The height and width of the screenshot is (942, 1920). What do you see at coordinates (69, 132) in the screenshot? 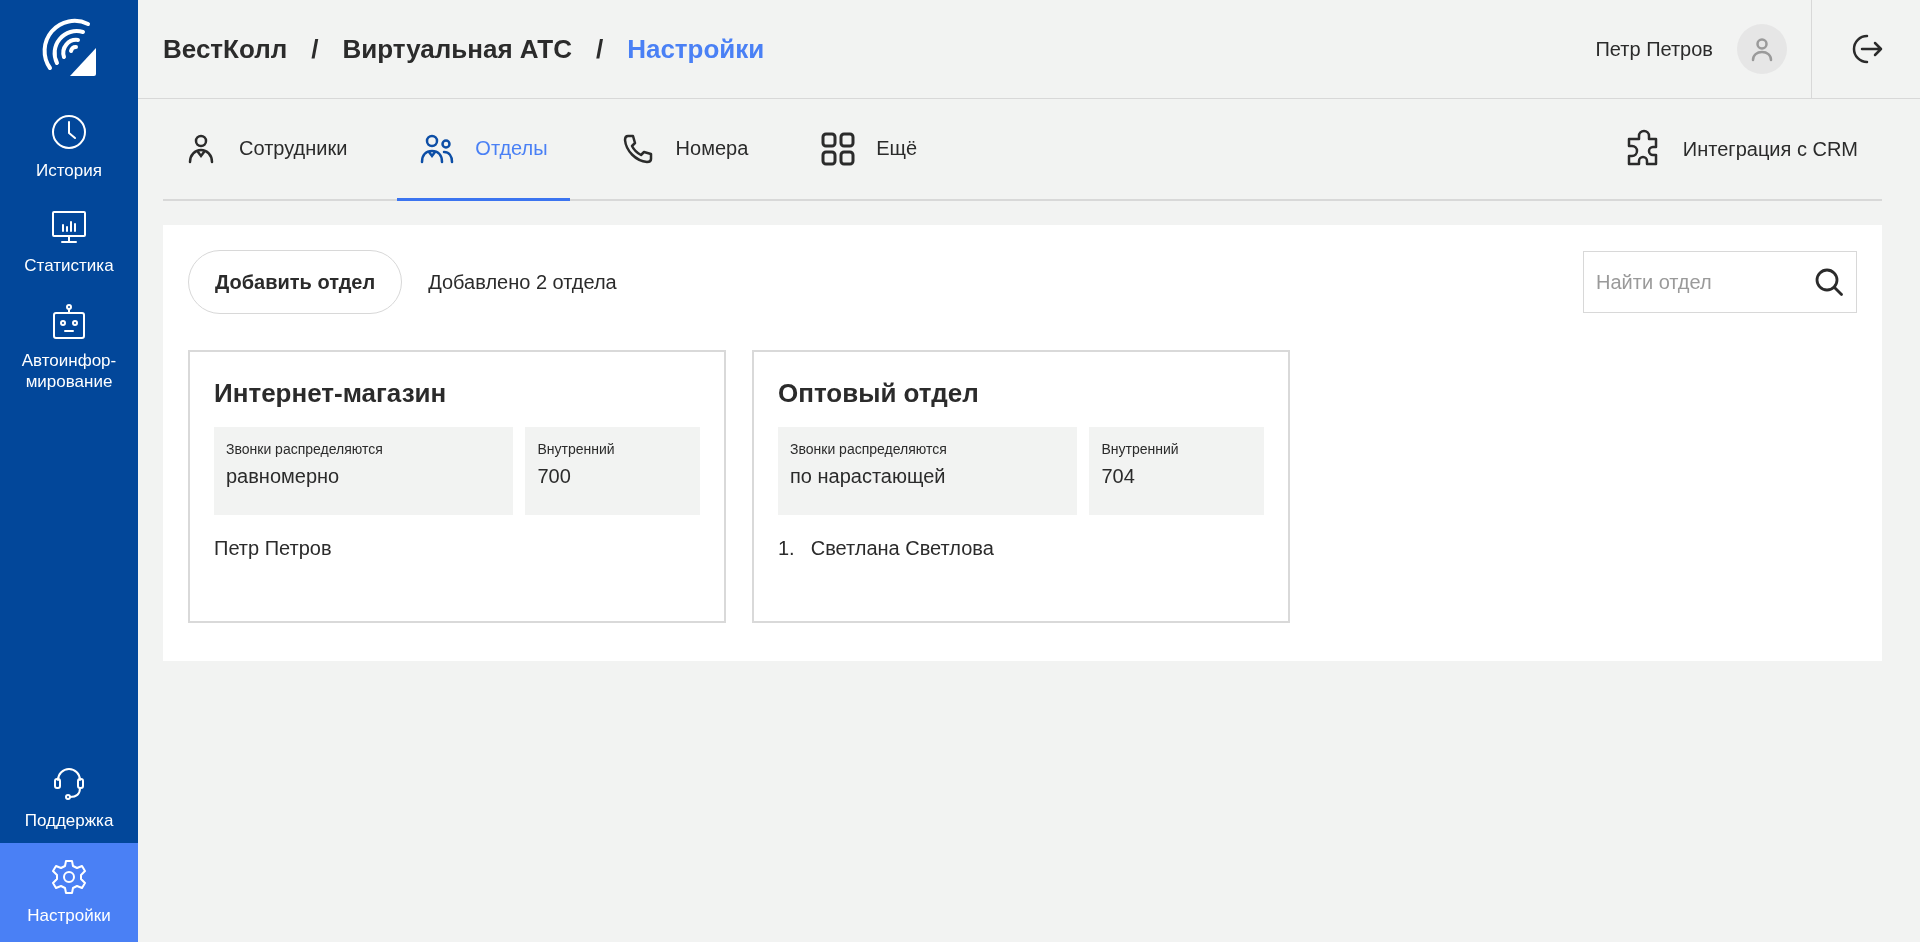
I see `clock-icon` at bounding box center [69, 132].